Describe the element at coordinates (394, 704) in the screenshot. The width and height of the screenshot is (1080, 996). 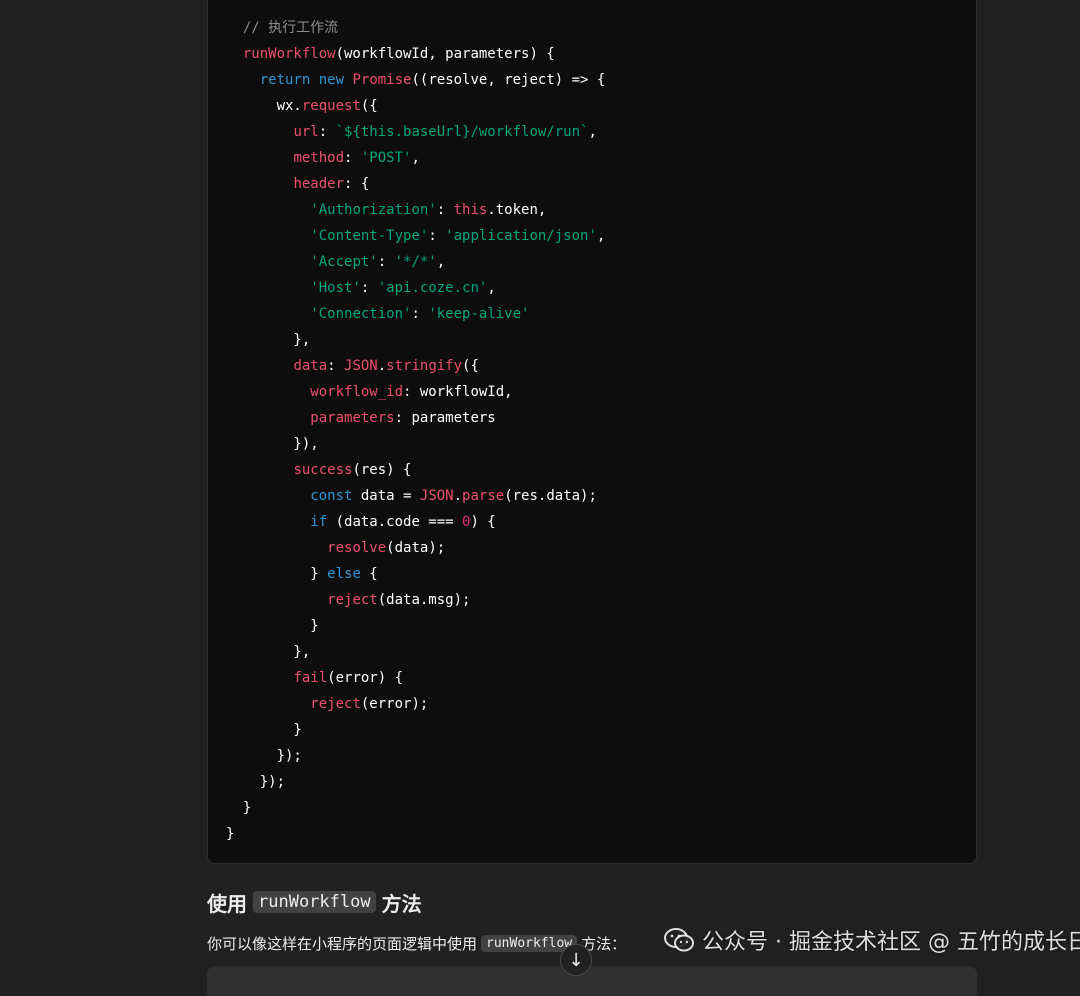
I see `code-token: (error);` at that location.